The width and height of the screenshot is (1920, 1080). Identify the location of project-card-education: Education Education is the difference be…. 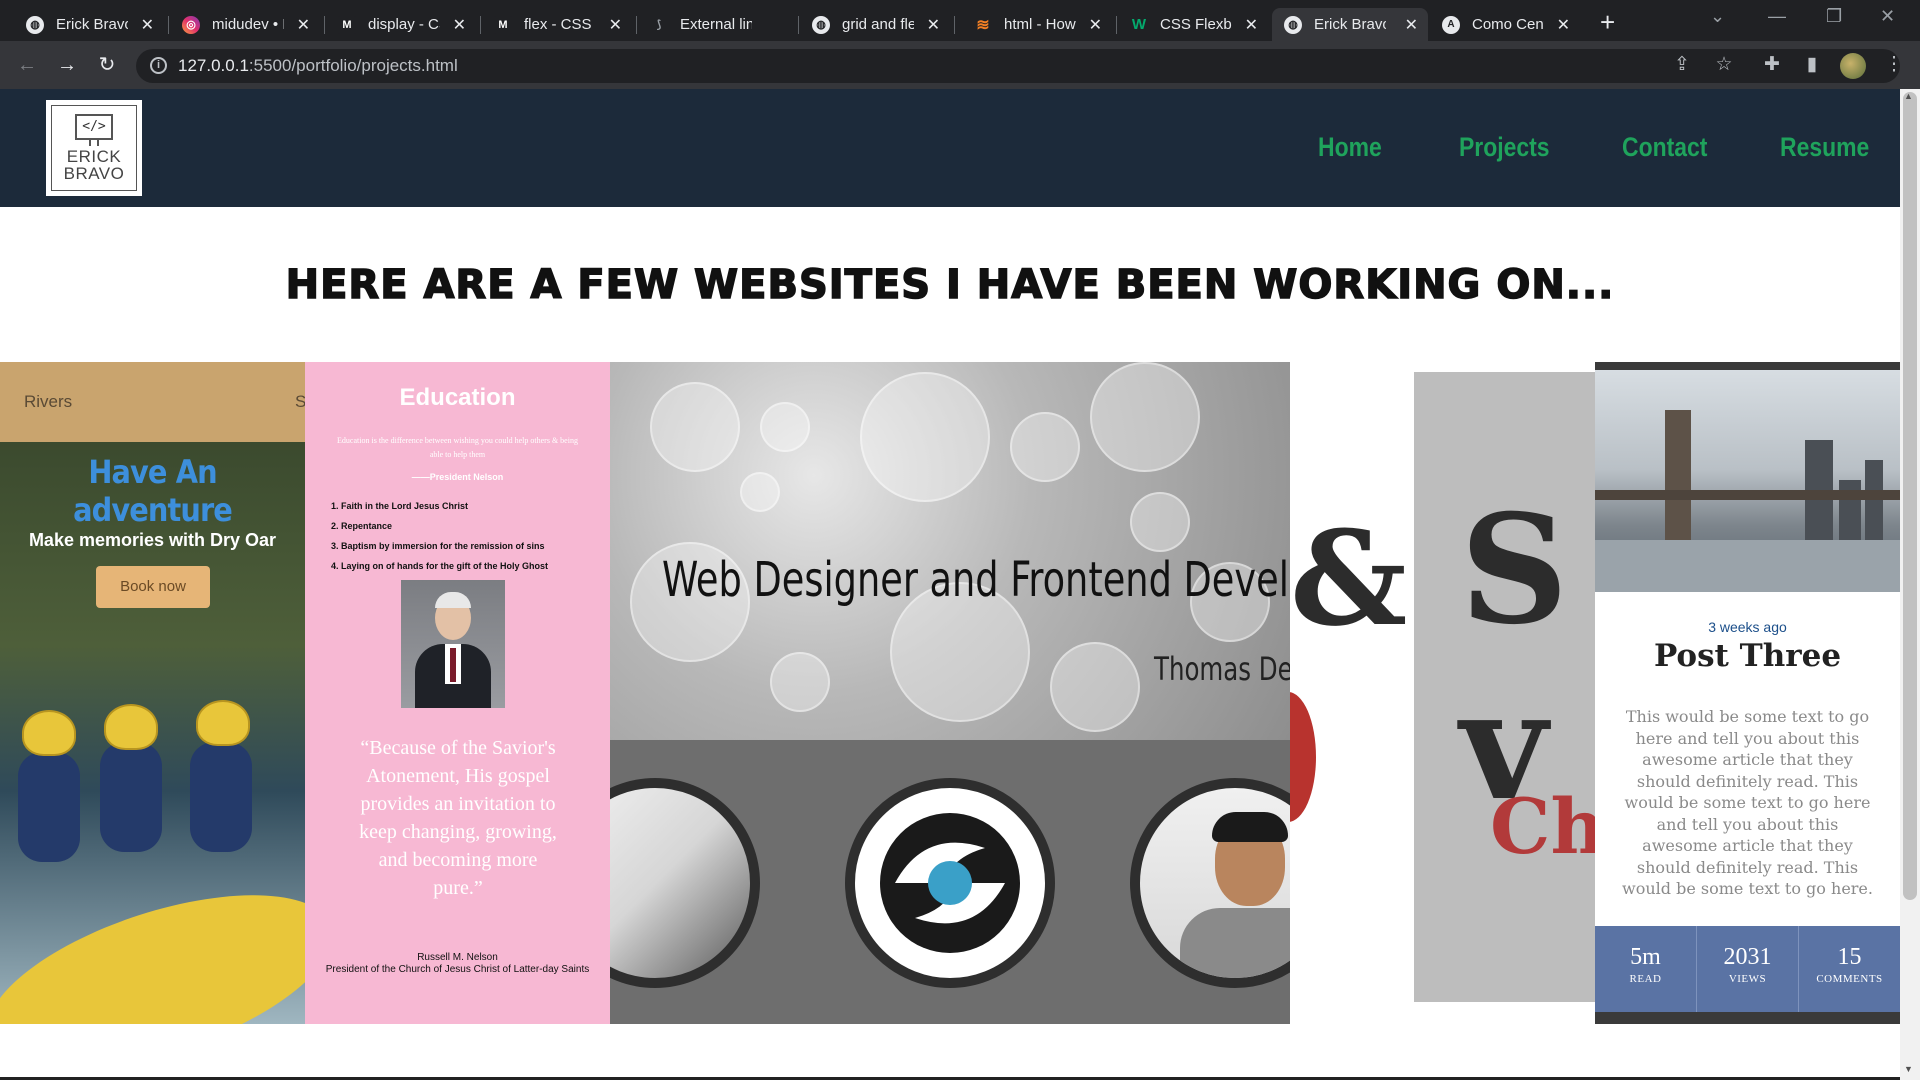
(457, 693).